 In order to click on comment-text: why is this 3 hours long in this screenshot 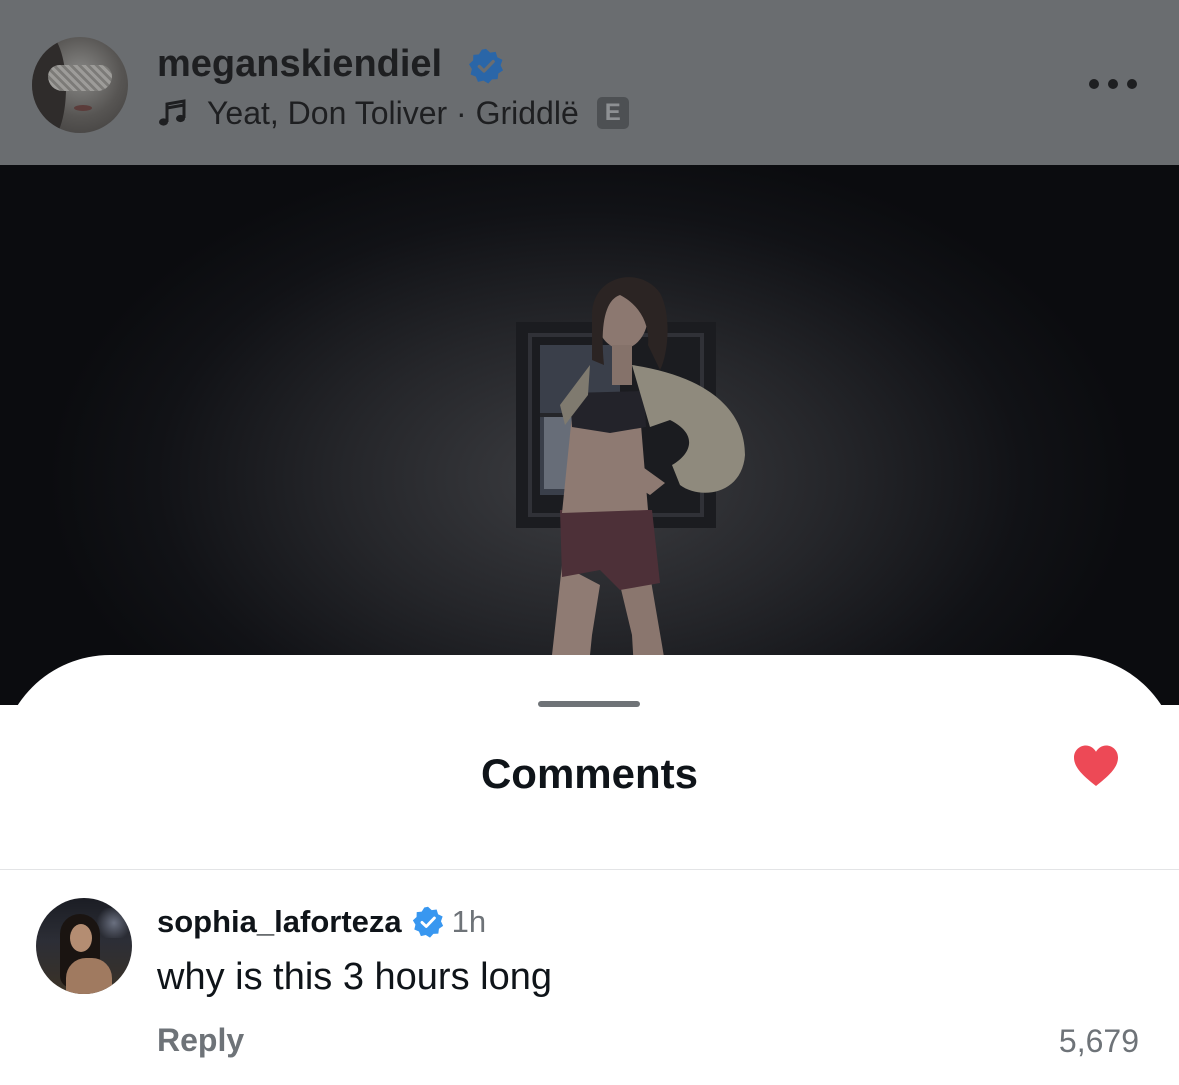, I will do `click(354, 977)`.